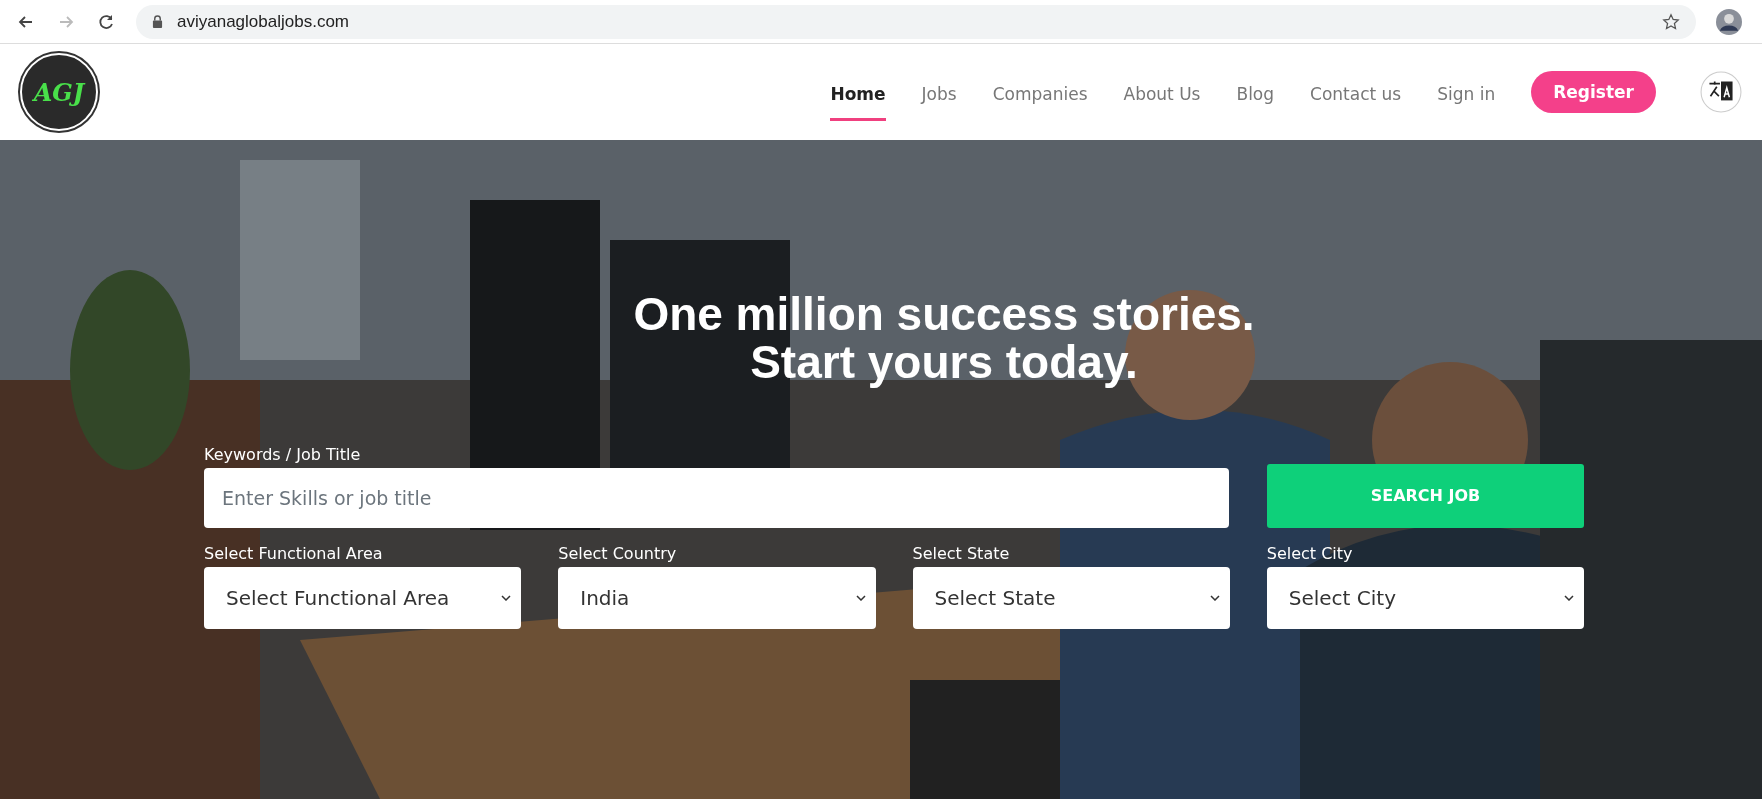 Image resolution: width=1762 pixels, height=799 pixels. What do you see at coordinates (1721, 92) in the screenshot?
I see `translate-icon` at bounding box center [1721, 92].